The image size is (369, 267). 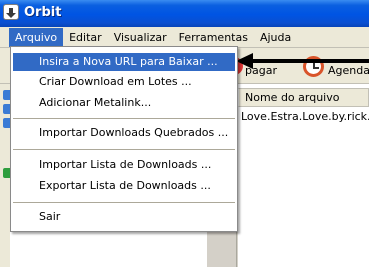 What do you see at coordinates (310, 61) in the screenshot?
I see `annotation-arrow-line` at bounding box center [310, 61].